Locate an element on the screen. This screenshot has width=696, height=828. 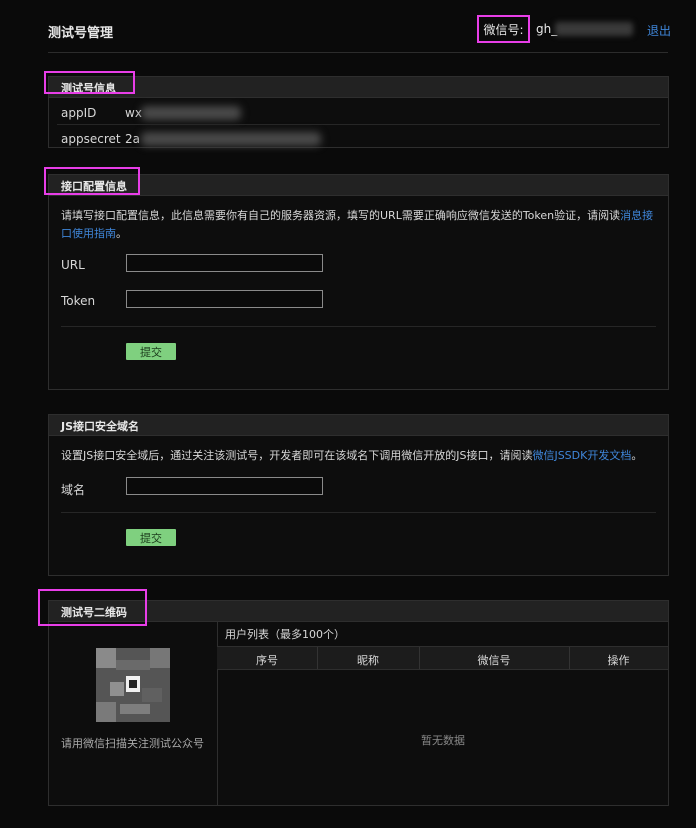
test-info-panel: 测试号信息 appID wx appsecret 2a is located at coordinates (358, 112).